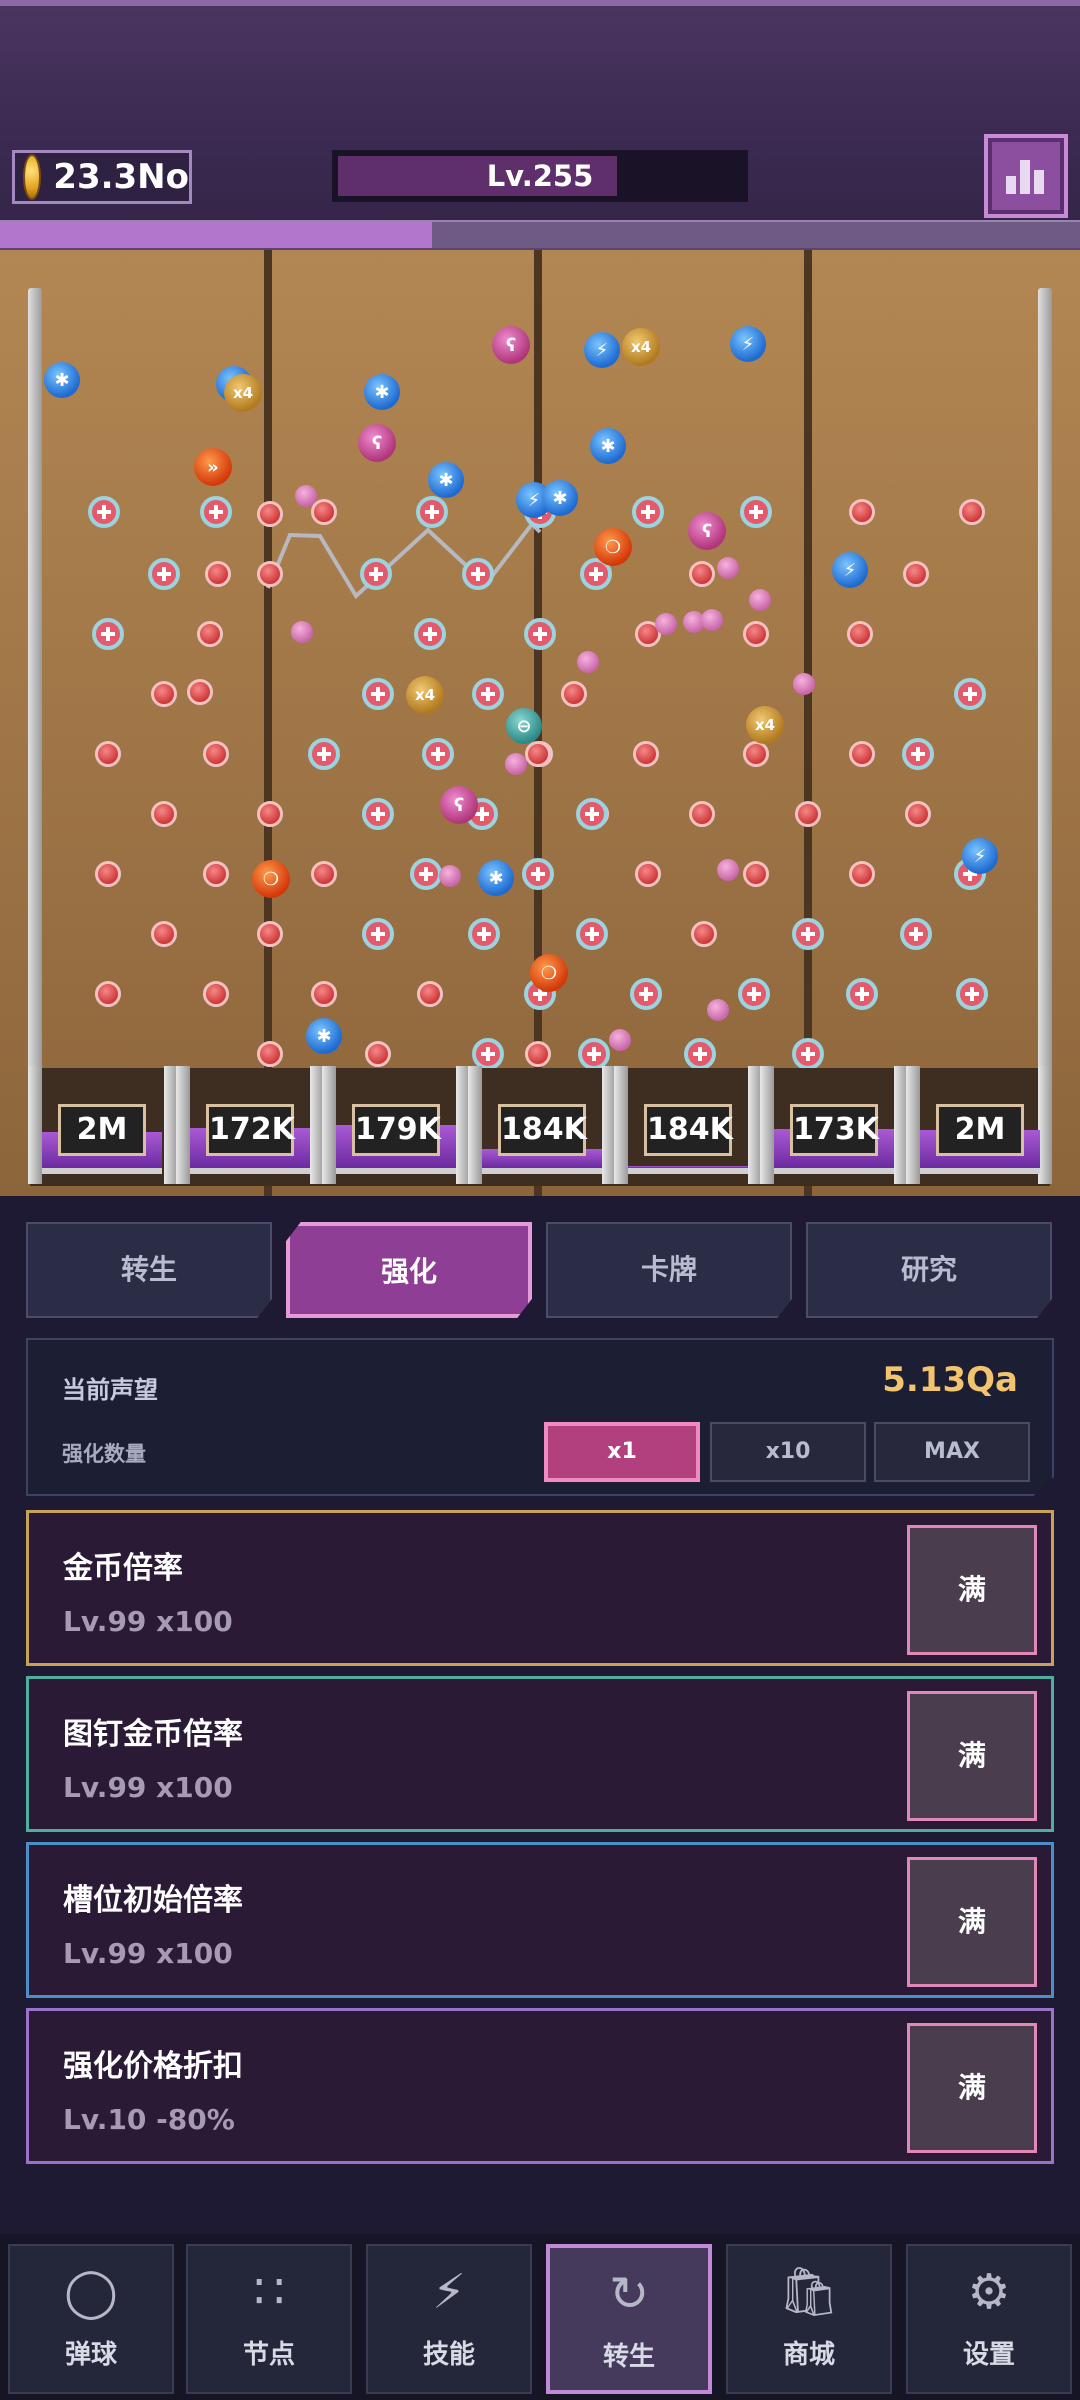 Image resolution: width=1080 pixels, height=2400 pixels. Describe the element at coordinates (153, 1900) in the screenshot. I see `upgrade-title: 槽位初始倍率` at that location.